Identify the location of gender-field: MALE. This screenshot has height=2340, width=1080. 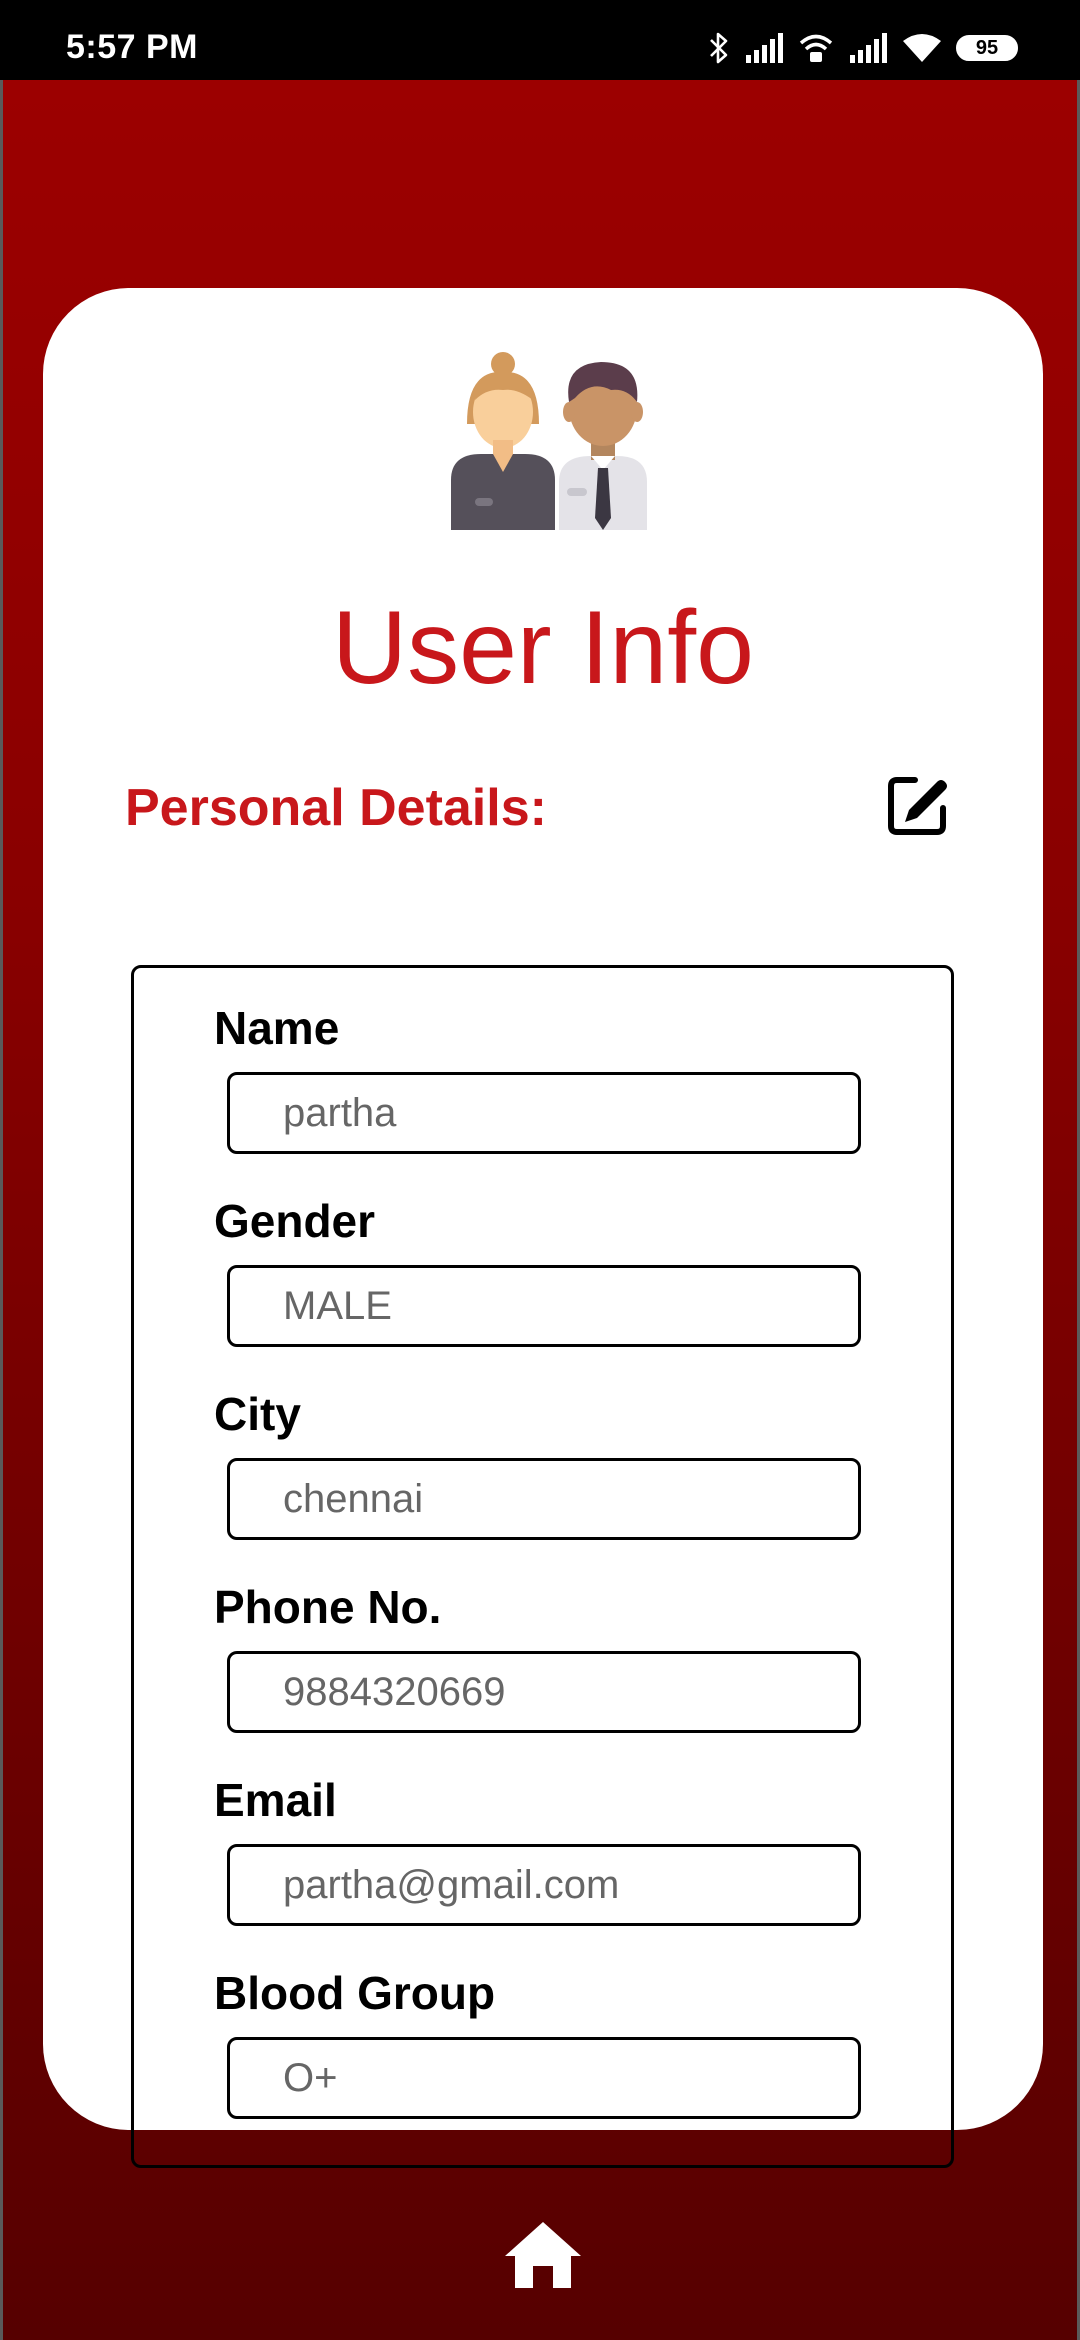
(544, 1306).